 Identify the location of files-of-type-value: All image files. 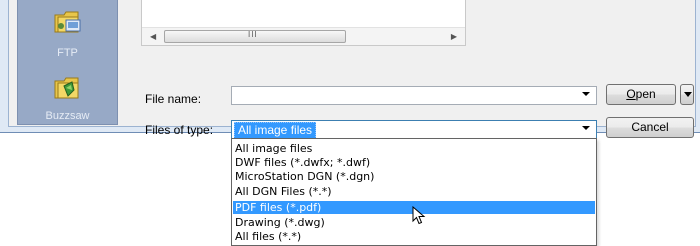
(275, 130).